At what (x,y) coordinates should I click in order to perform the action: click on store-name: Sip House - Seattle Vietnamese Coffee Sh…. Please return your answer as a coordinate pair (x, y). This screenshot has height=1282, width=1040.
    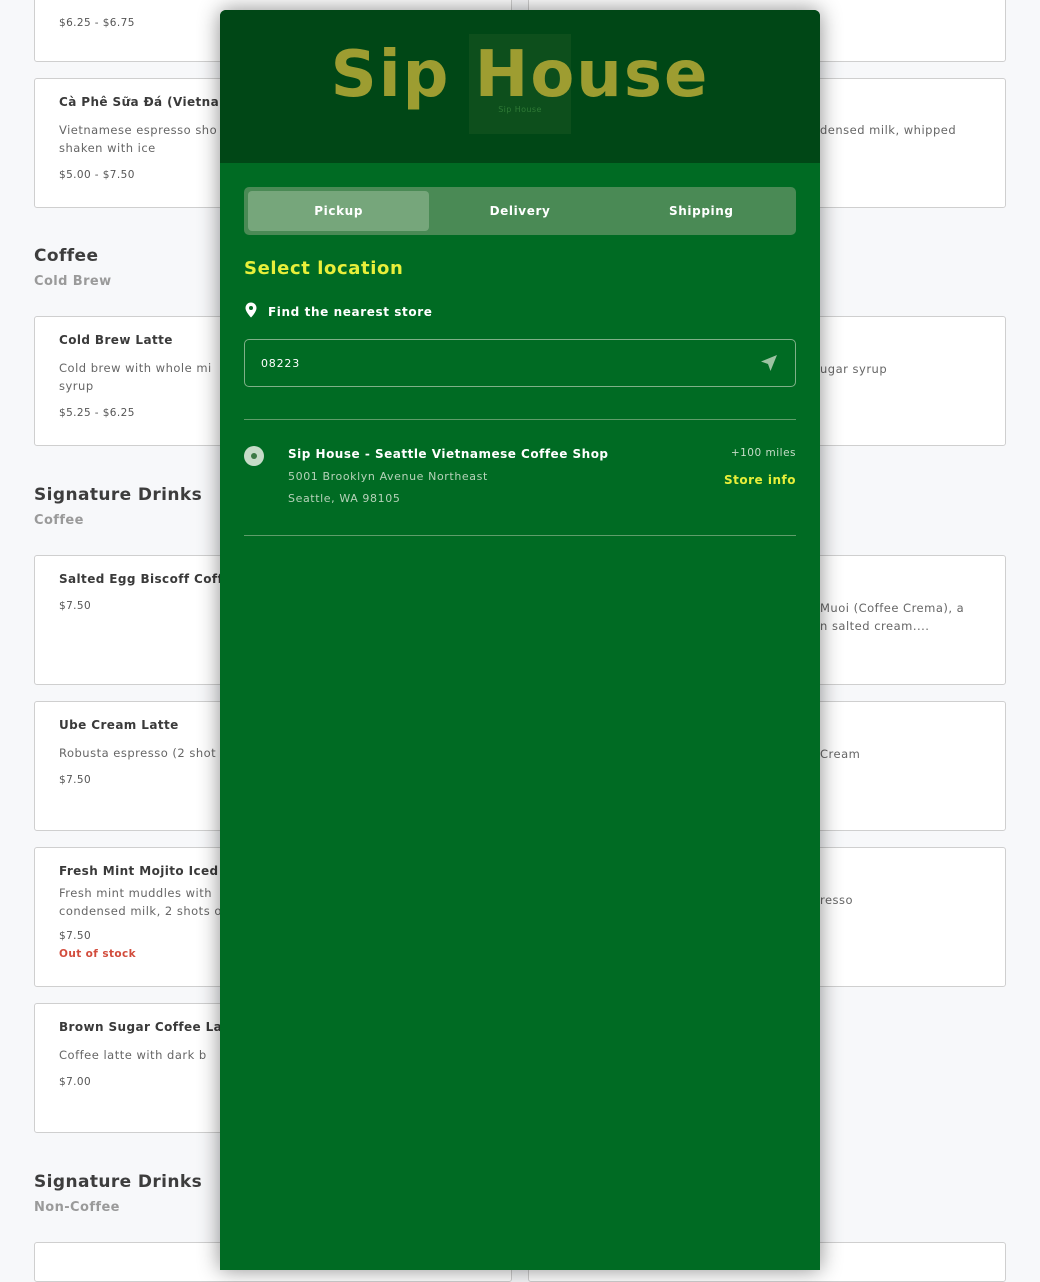
    Looking at the image, I should click on (448, 454).